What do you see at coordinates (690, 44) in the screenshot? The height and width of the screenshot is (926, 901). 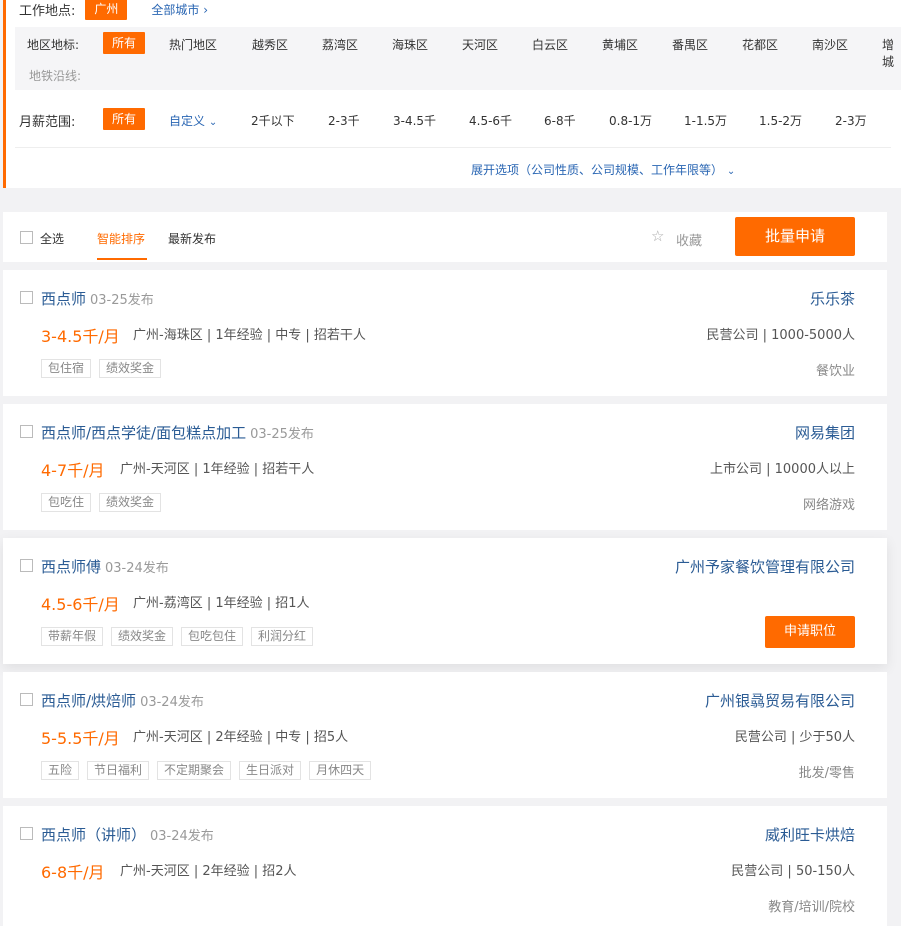 I see `district-panyu: 番禺区` at bounding box center [690, 44].